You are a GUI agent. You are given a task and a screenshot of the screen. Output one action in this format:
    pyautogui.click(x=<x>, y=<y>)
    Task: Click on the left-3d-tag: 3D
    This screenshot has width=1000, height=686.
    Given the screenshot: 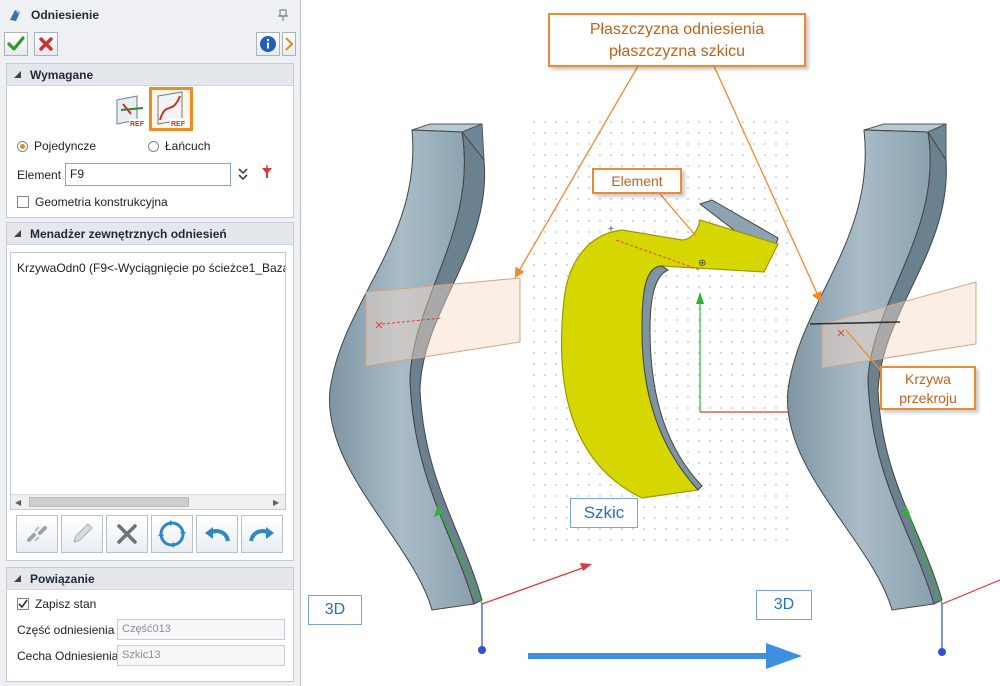 What is the action you would take?
    pyautogui.click(x=335, y=610)
    